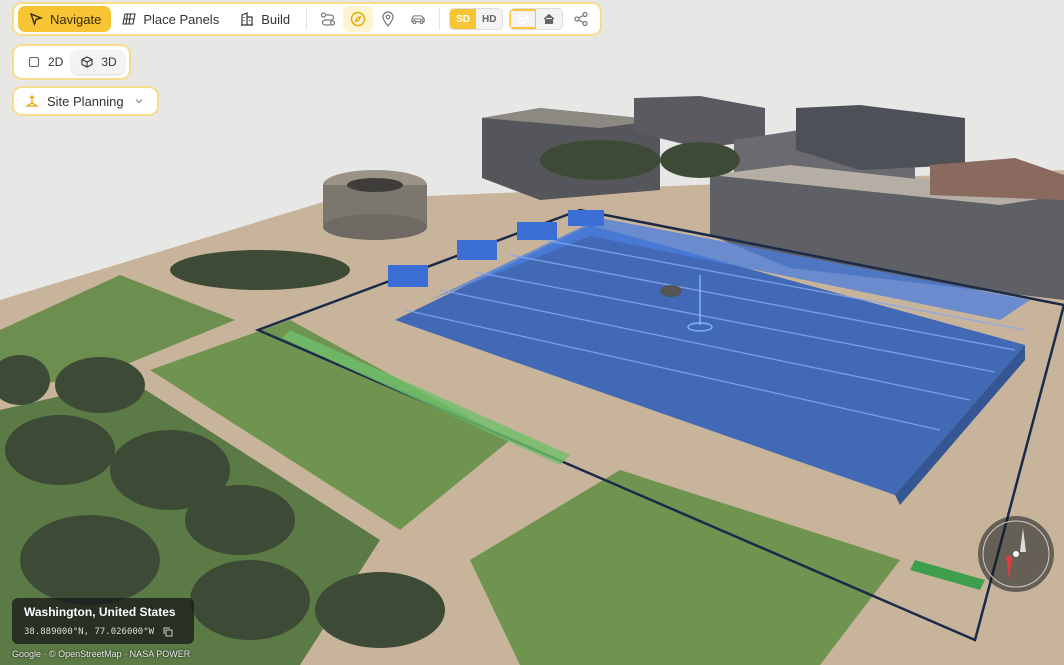 The width and height of the screenshot is (1064, 665). I want to click on pin-icon, so click(388, 19).